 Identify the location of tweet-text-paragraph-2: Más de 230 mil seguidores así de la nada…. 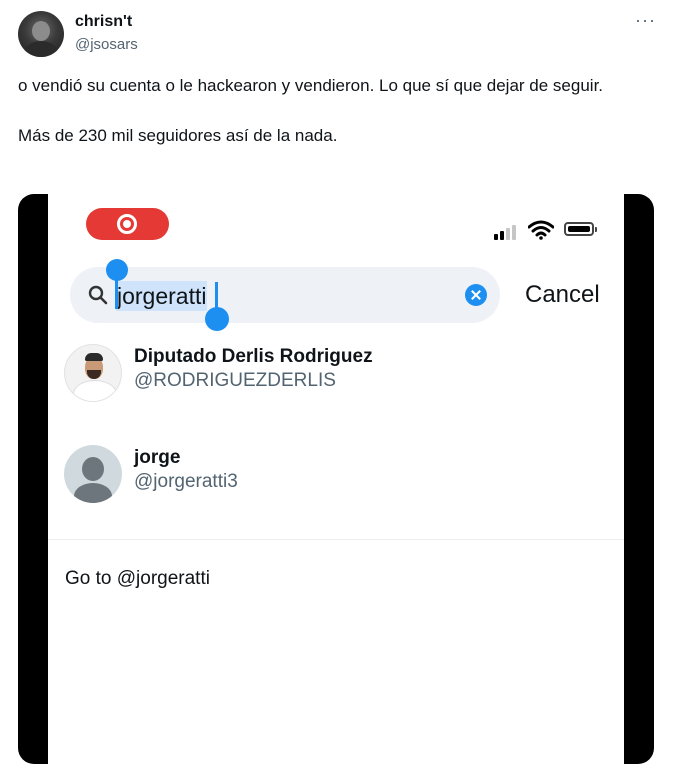
(178, 135).